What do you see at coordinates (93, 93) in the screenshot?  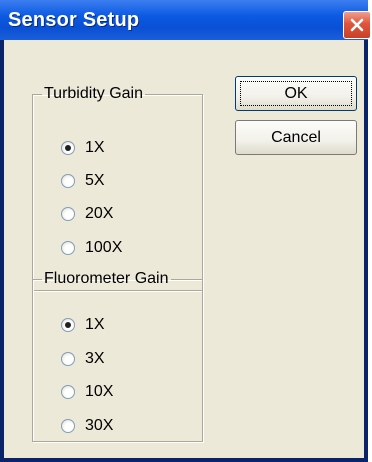 I see `turbidity-gain-legend: Turbidity Gain` at bounding box center [93, 93].